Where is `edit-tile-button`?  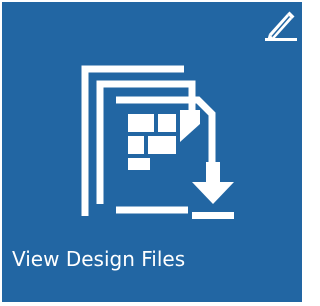
edit-tile-button is located at coordinates (281, 25).